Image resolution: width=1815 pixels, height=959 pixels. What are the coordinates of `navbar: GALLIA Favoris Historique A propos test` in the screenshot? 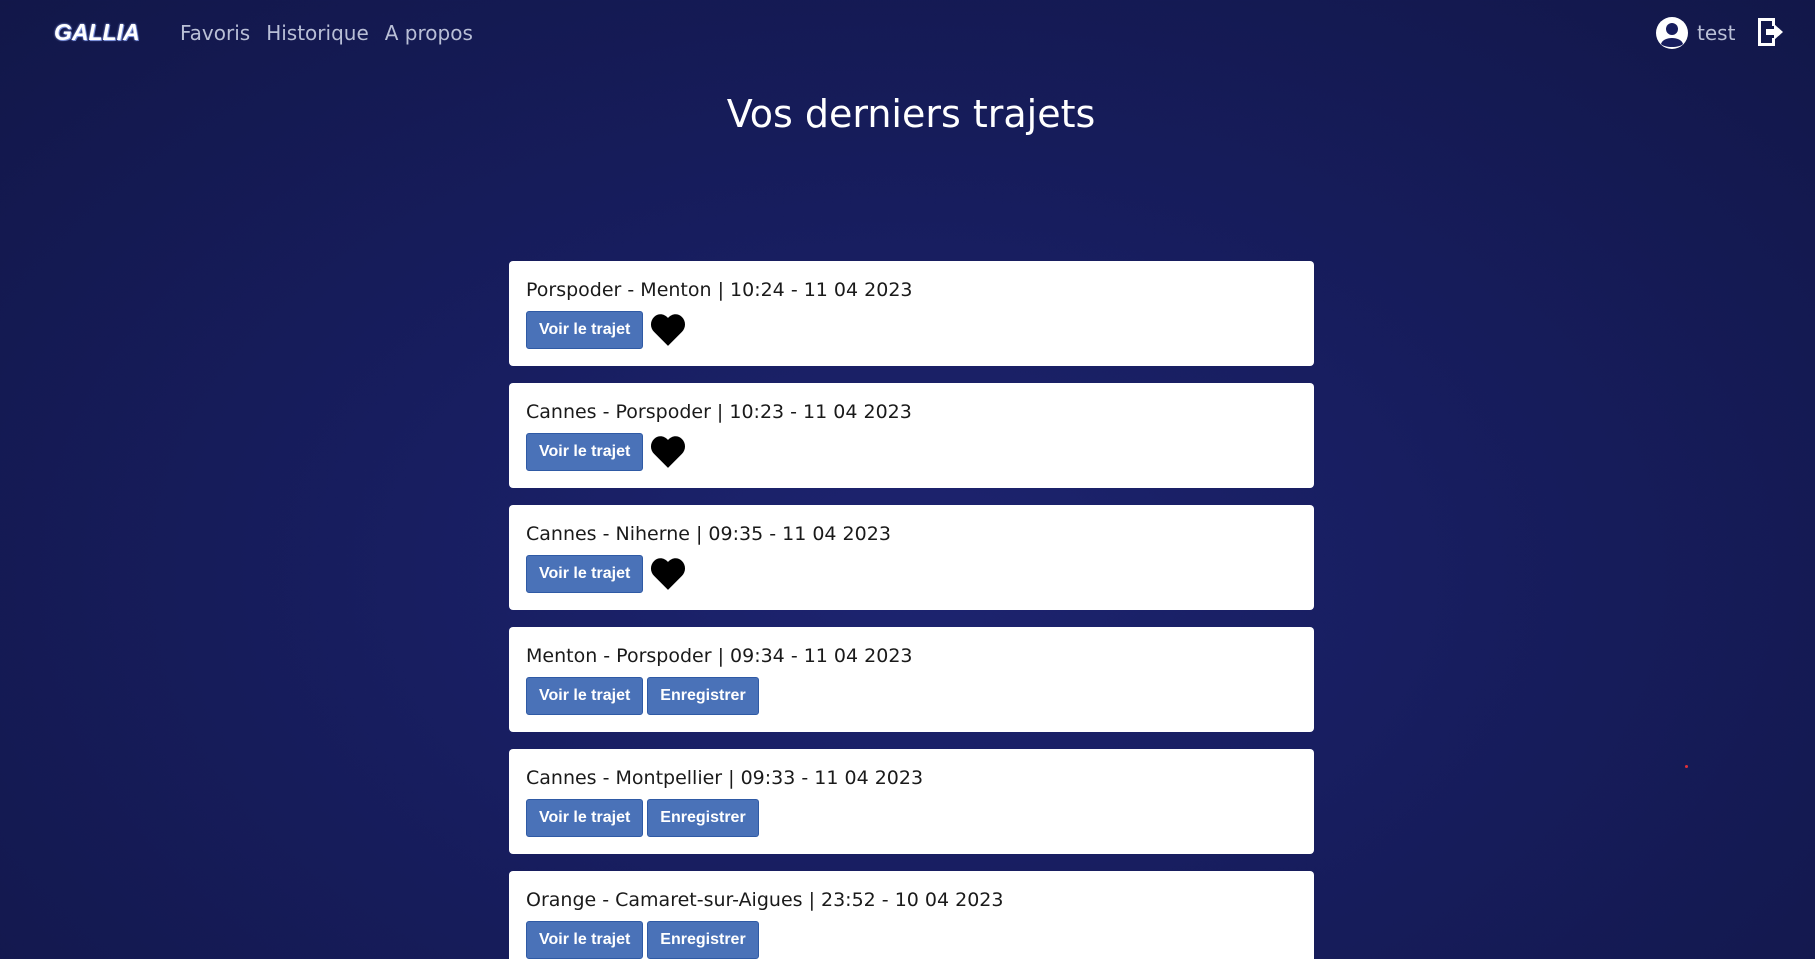 It's located at (907, 34).